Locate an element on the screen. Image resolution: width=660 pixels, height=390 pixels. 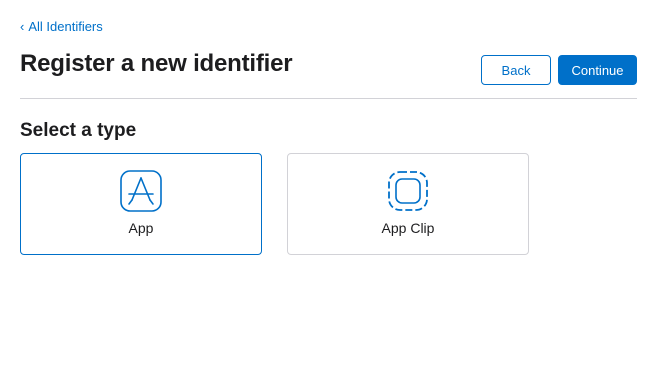
breadcrumb-label: All Identifiers is located at coordinates (65, 26).